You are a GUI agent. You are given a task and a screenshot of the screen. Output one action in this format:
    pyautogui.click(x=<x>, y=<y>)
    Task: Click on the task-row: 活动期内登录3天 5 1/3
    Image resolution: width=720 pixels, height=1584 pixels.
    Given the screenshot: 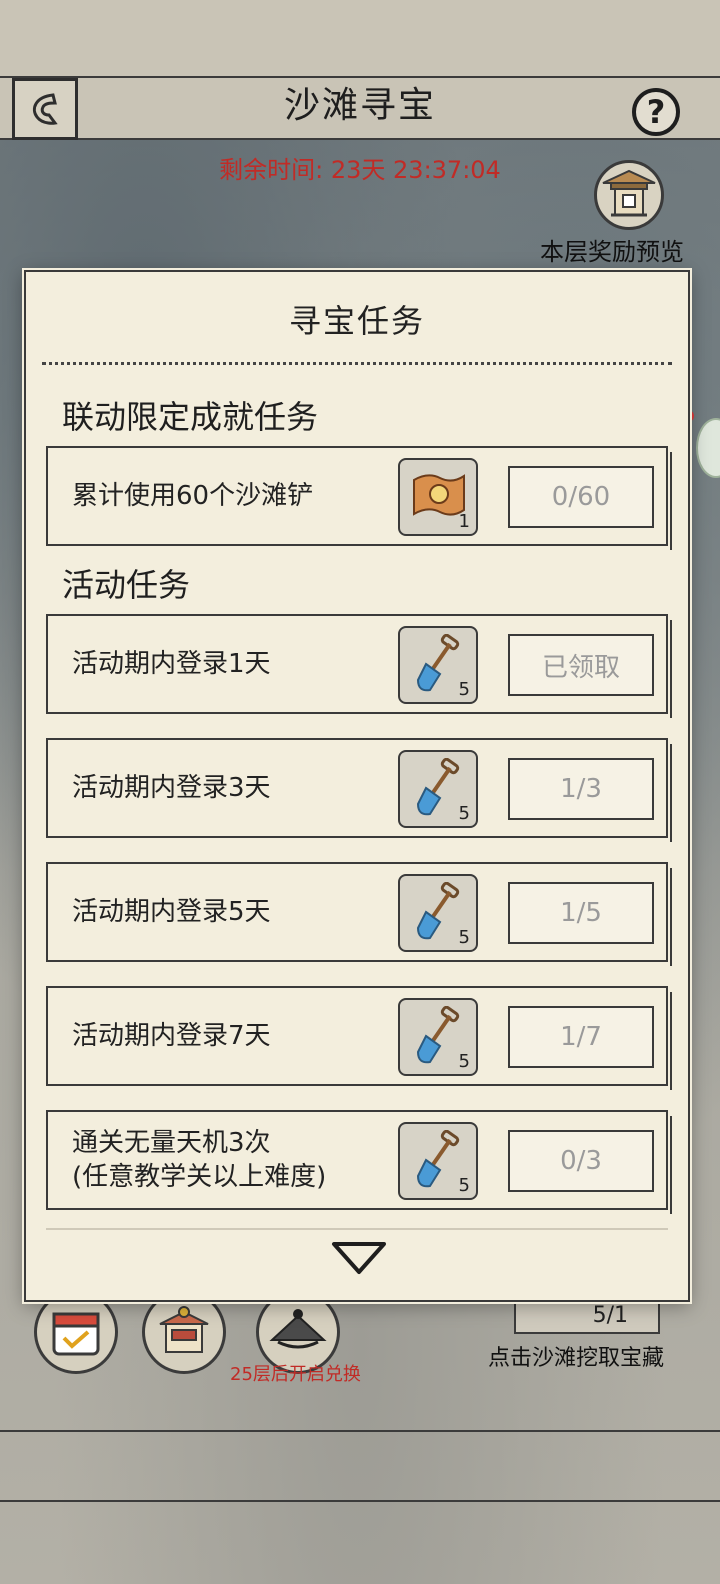 What is the action you would take?
    pyautogui.click(x=359, y=790)
    